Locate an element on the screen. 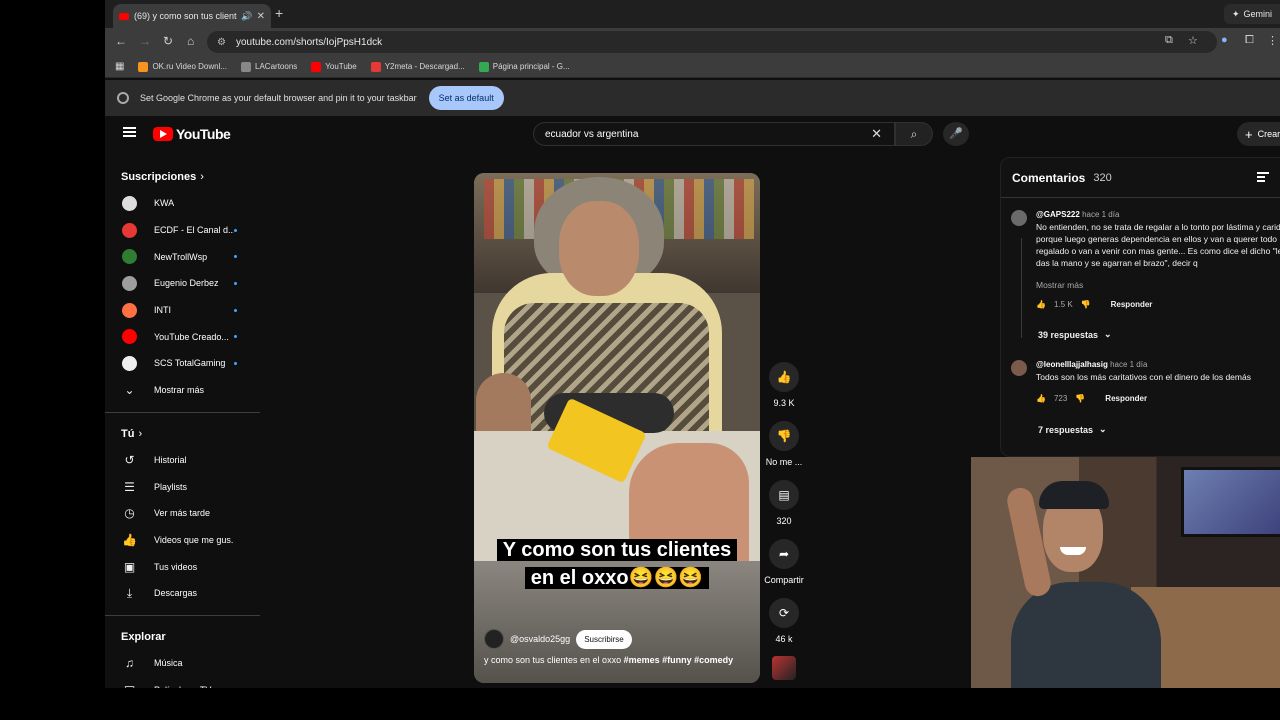  sidebar-subscription-item: SCS TotalGaming is located at coordinates (182, 363).